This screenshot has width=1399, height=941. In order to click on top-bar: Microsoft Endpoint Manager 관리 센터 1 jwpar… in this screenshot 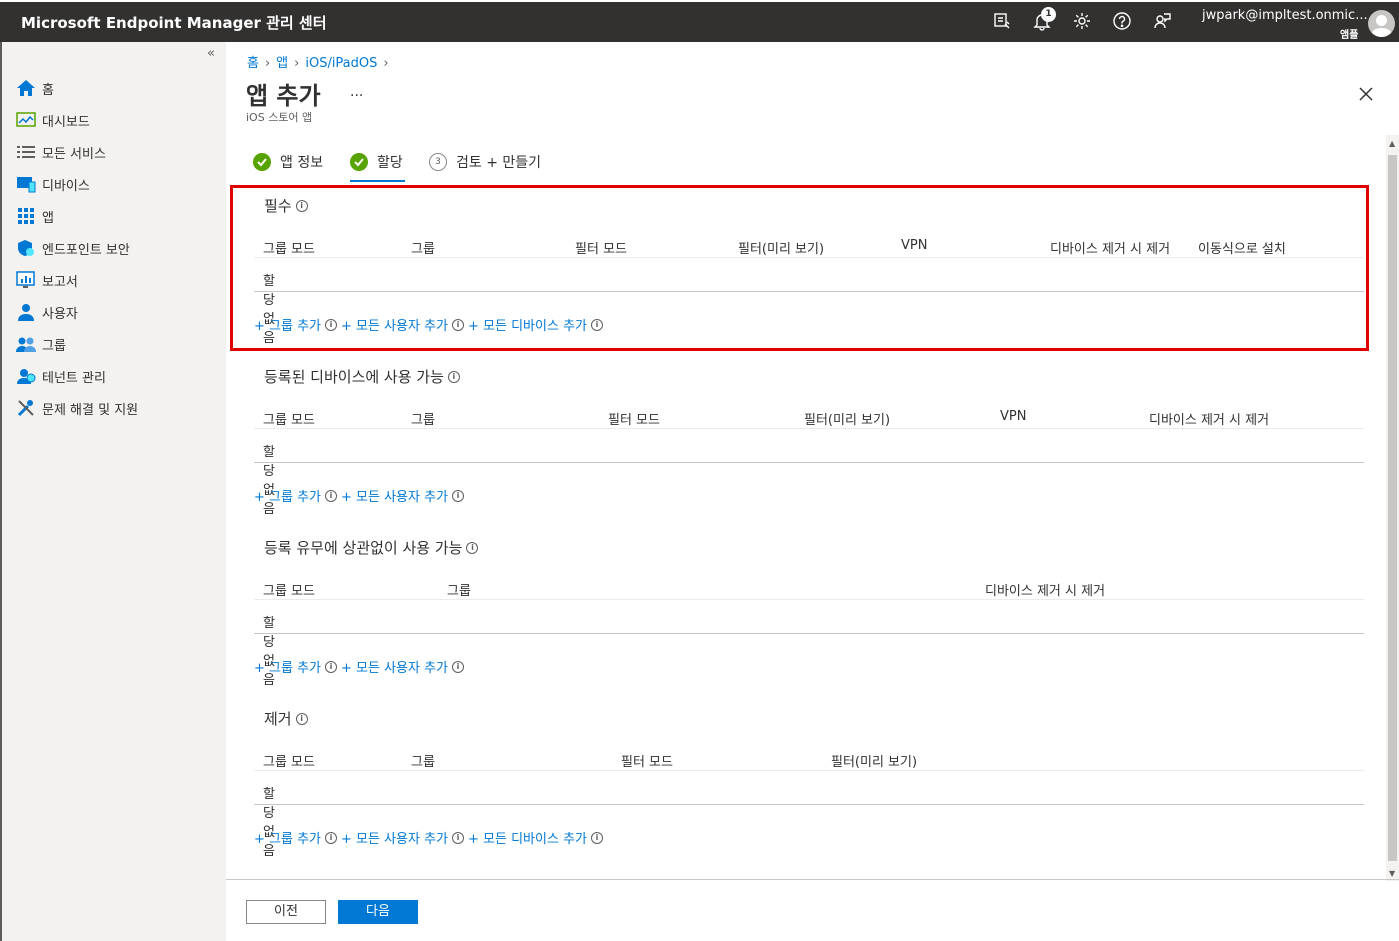, I will do `click(699, 21)`.